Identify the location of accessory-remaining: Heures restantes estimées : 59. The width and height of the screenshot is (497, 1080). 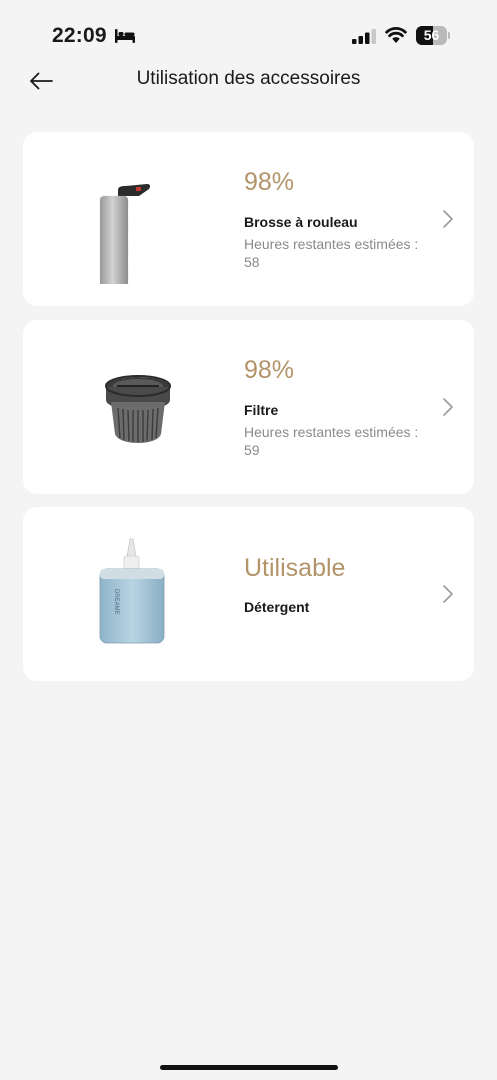
(344, 441).